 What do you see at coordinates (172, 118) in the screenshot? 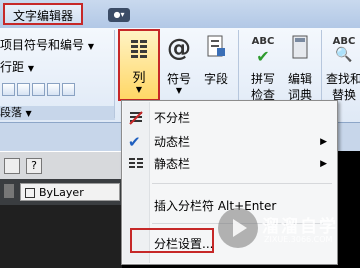
I see `menu-item-label: 不分栏` at bounding box center [172, 118].